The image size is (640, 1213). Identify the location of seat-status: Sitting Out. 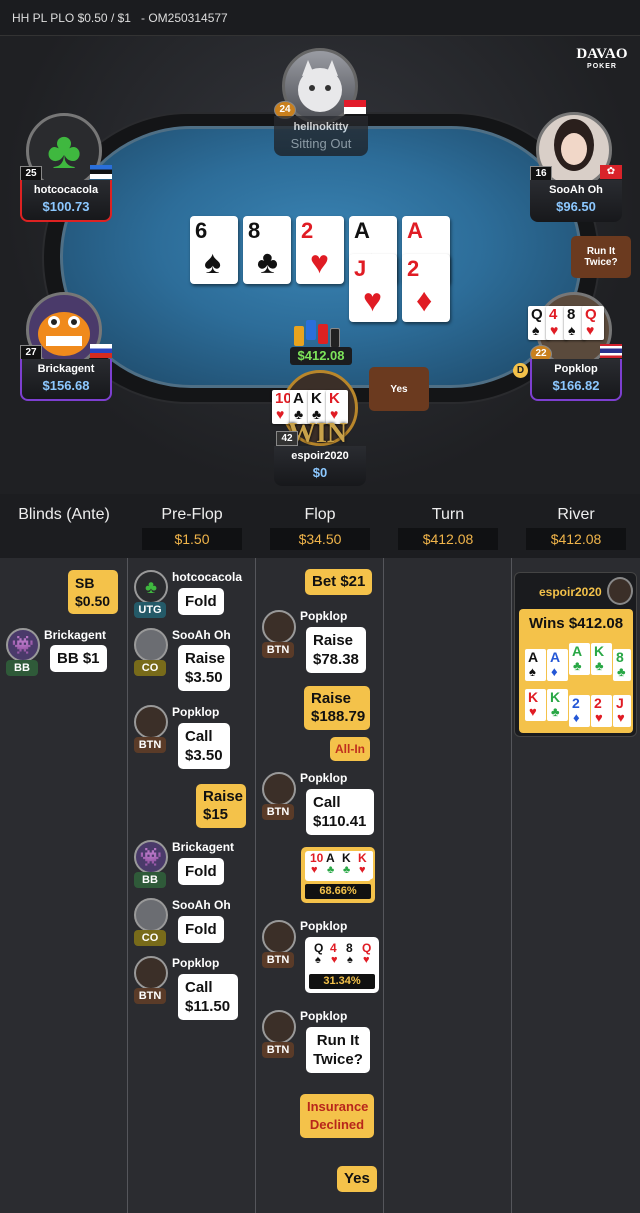
(321, 143).